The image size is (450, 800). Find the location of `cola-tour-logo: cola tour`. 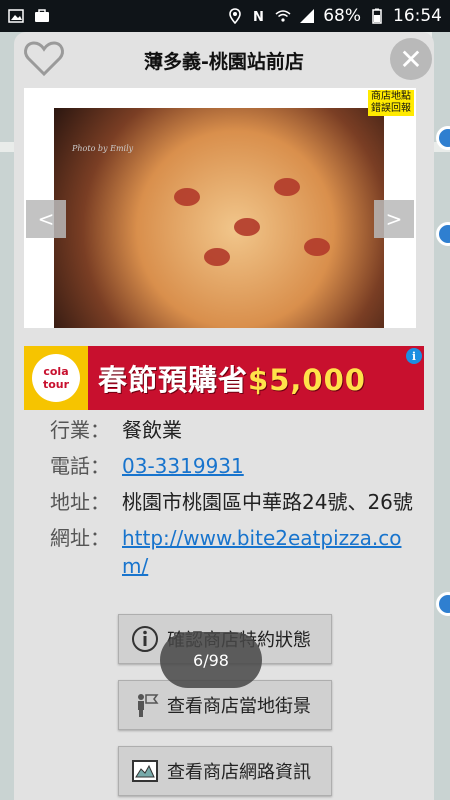

cola-tour-logo: cola tour is located at coordinates (56, 378).